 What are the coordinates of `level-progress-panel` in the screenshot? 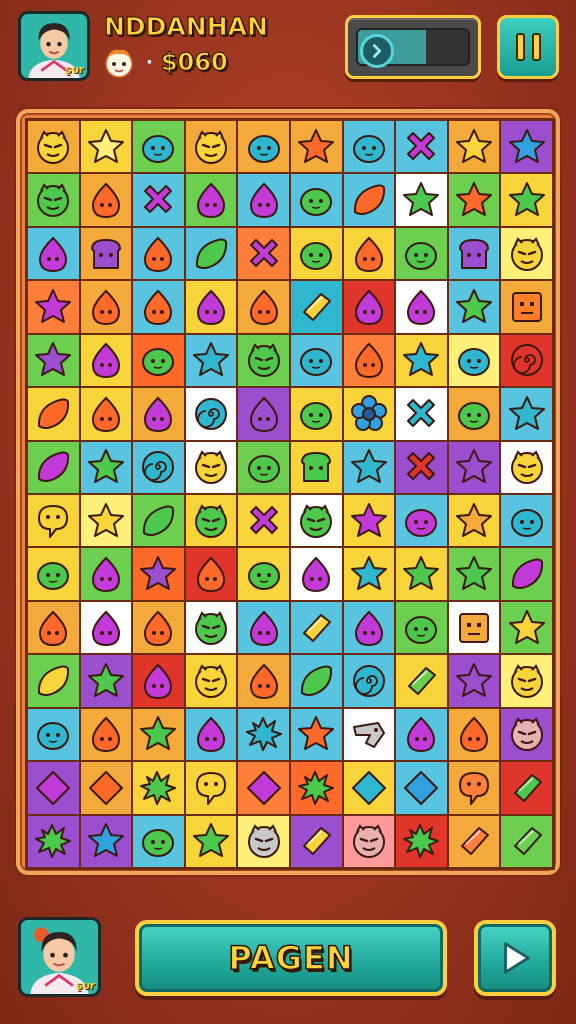 It's located at (413, 47).